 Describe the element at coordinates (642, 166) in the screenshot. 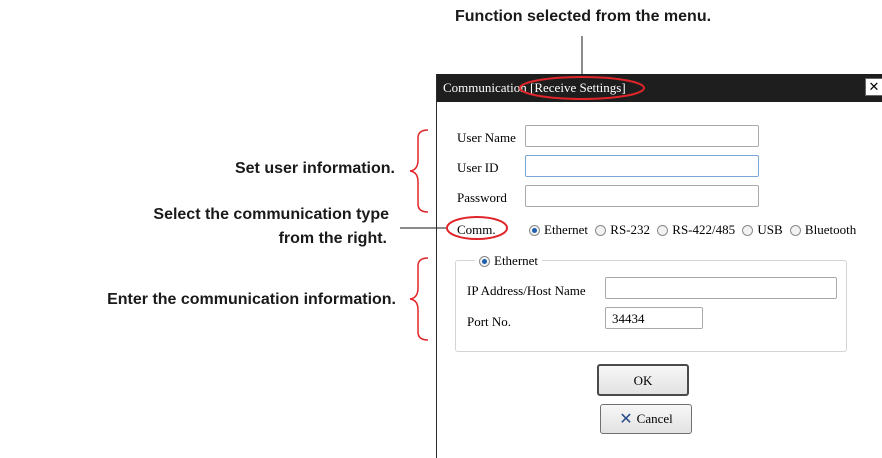

I see `user-id-input` at that location.